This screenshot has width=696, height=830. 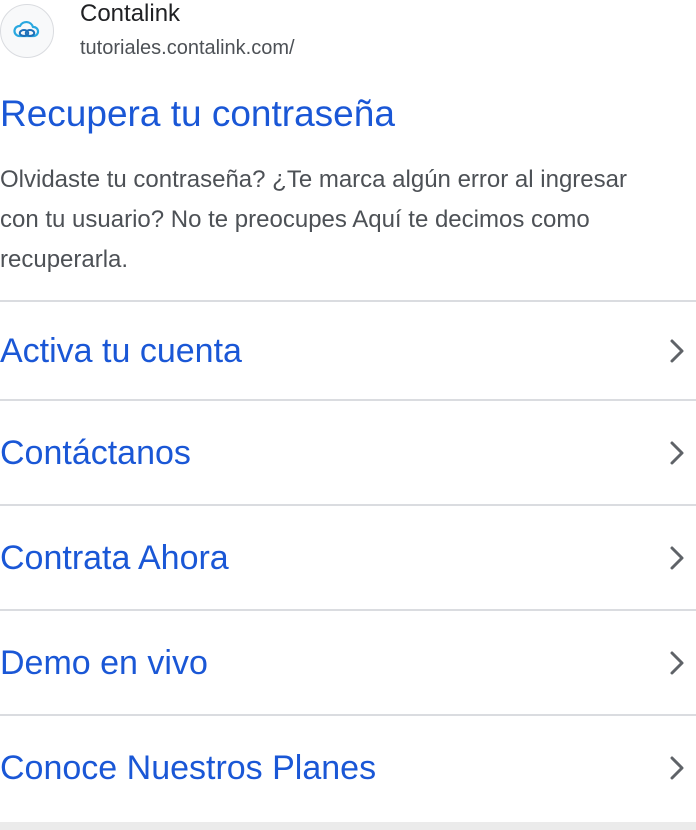 What do you see at coordinates (197, 114) in the screenshot?
I see `result-title-link: Recupera tu contraseña` at bounding box center [197, 114].